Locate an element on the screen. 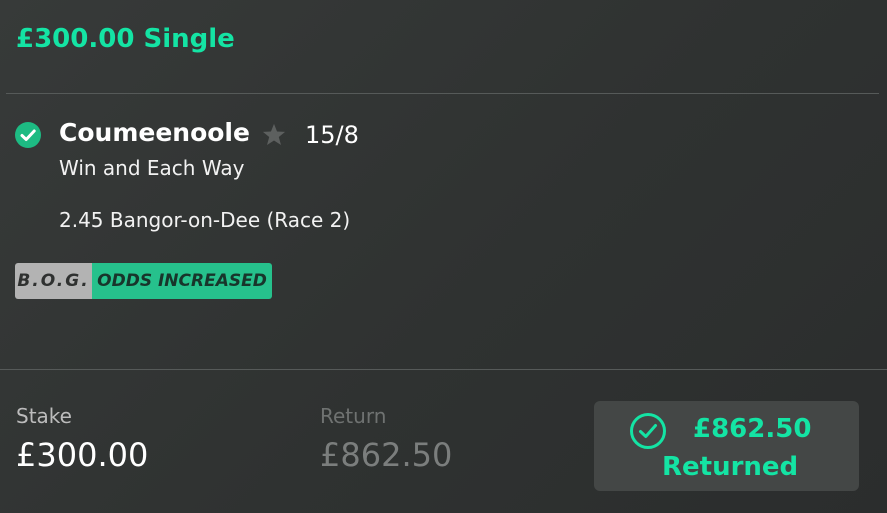 The height and width of the screenshot is (513, 887). stake-label: Stake is located at coordinates (44, 416).